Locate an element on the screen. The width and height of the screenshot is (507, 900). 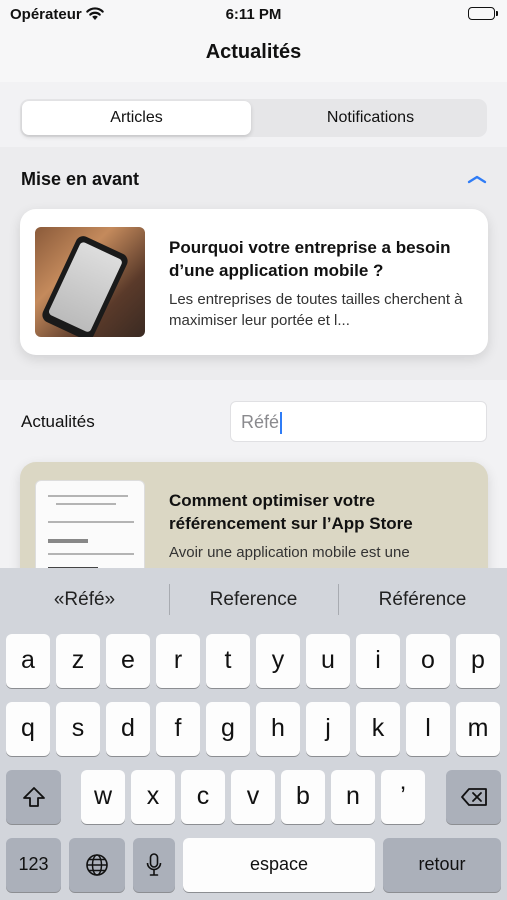
search-input: Réfé is located at coordinates (358, 421).